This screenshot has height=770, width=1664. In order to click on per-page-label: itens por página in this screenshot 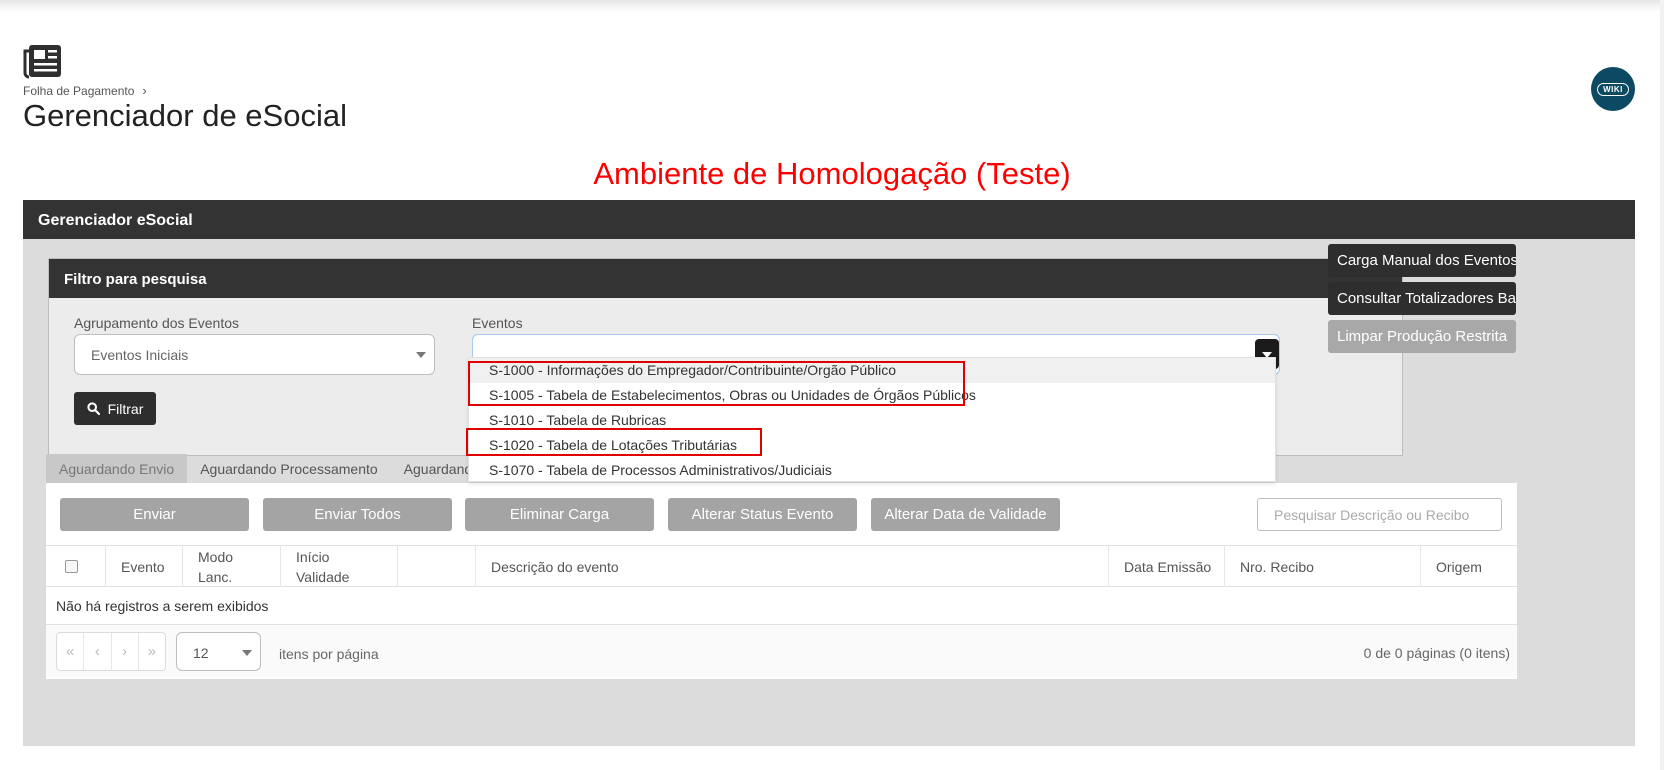, I will do `click(329, 654)`.